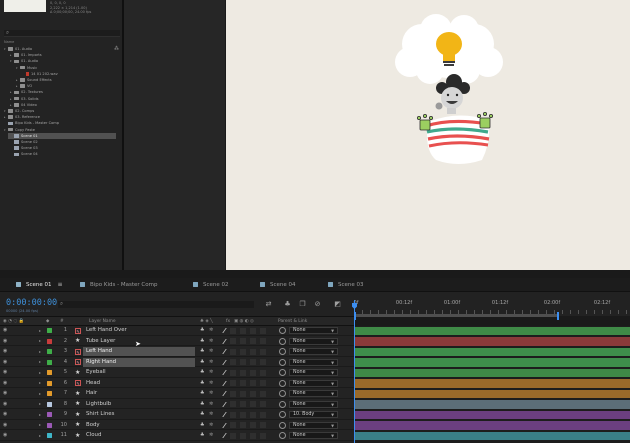 The width and height of the screenshot is (630, 443). What do you see at coordinates (292, 321) in the screenshot?
I see `parent-link-header: Parent & Link` at bounding box center [292, 321].